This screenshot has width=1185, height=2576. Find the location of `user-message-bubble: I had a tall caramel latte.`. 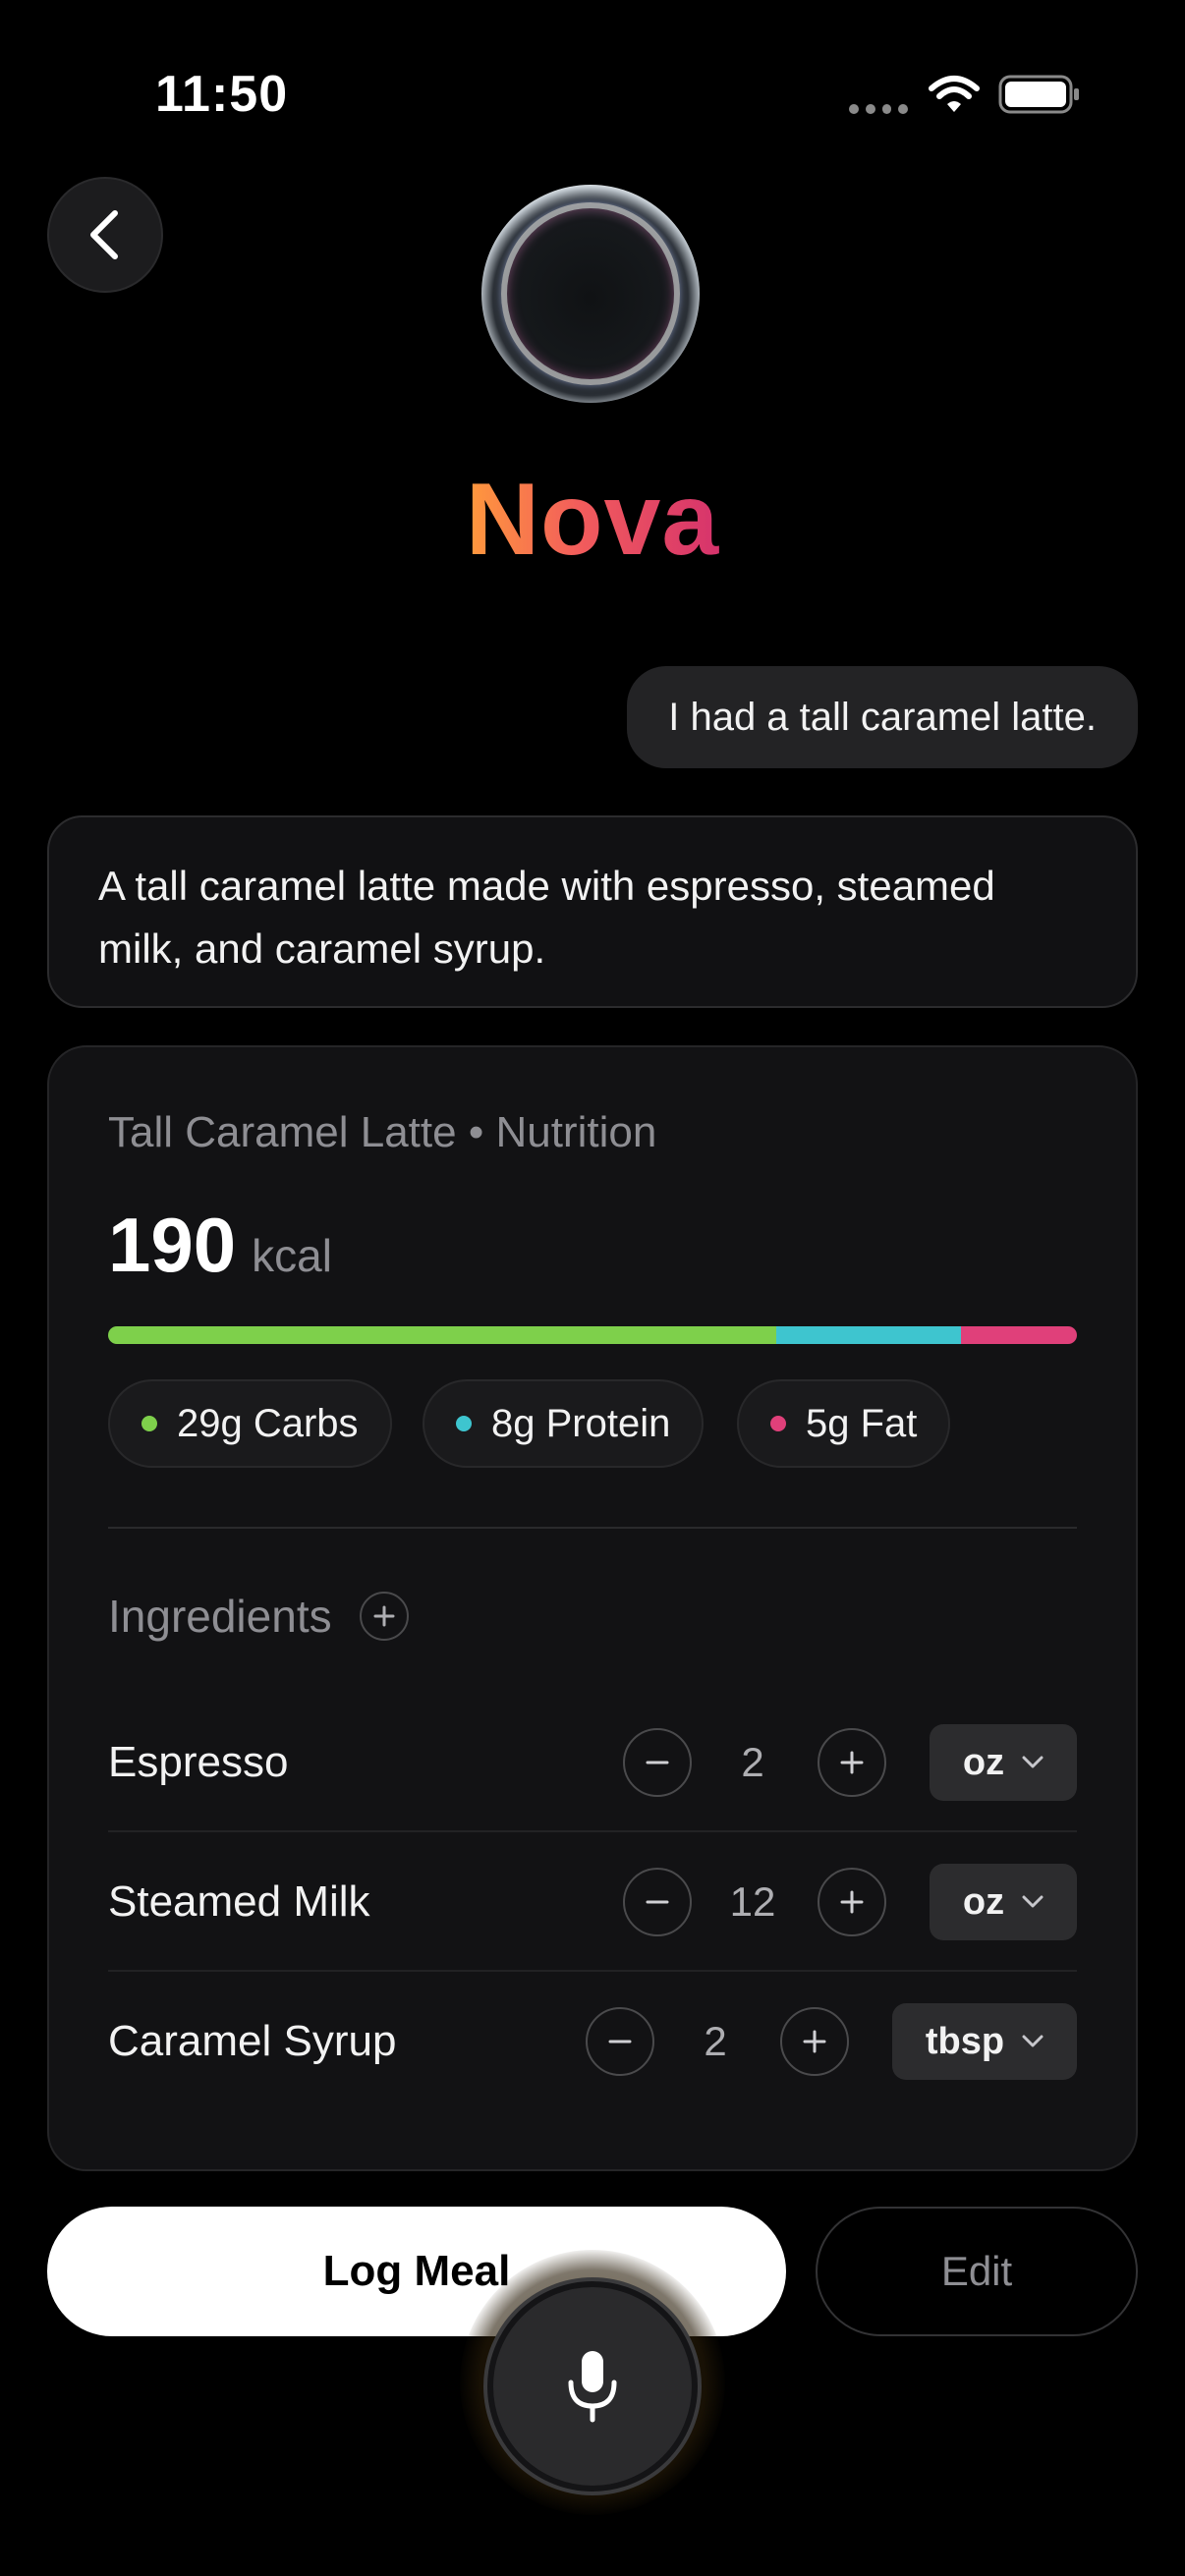

user-message-bubble: I had a tall caramel latte. is located at coordinates (883, 717).